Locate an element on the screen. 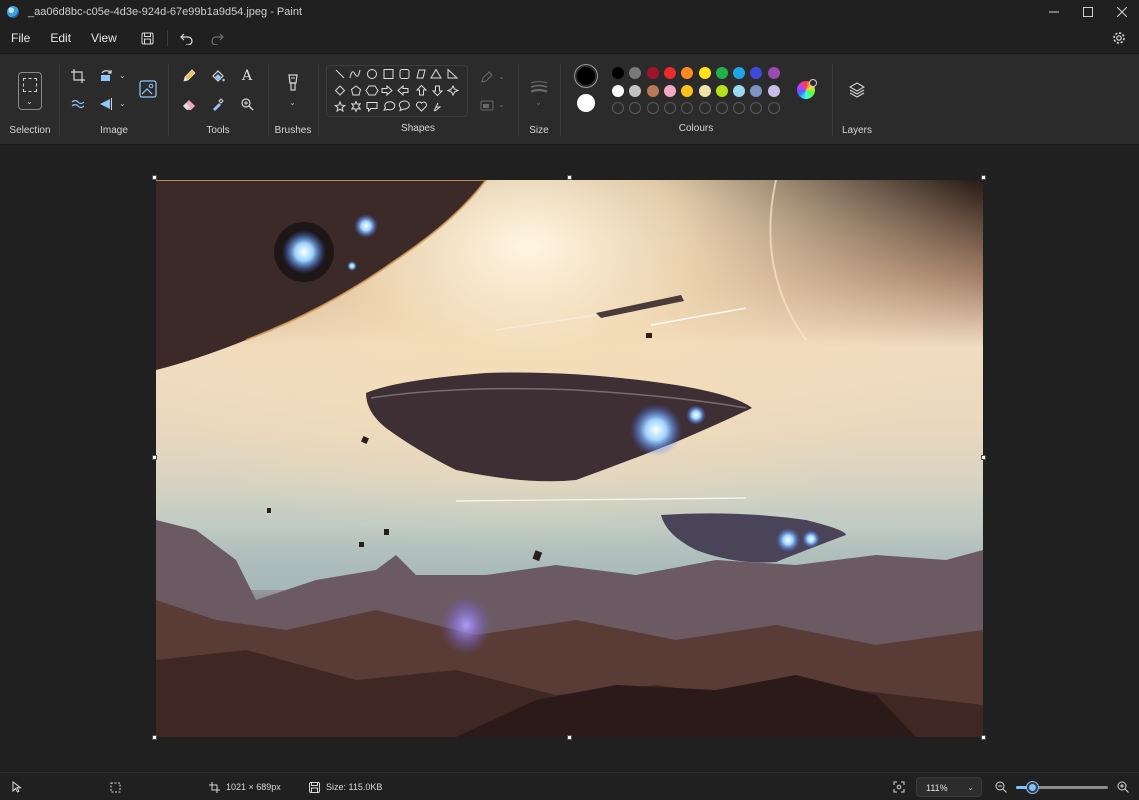 This screenshot has width=1139, height=800. undo-button is located at coordinates (187, 38).